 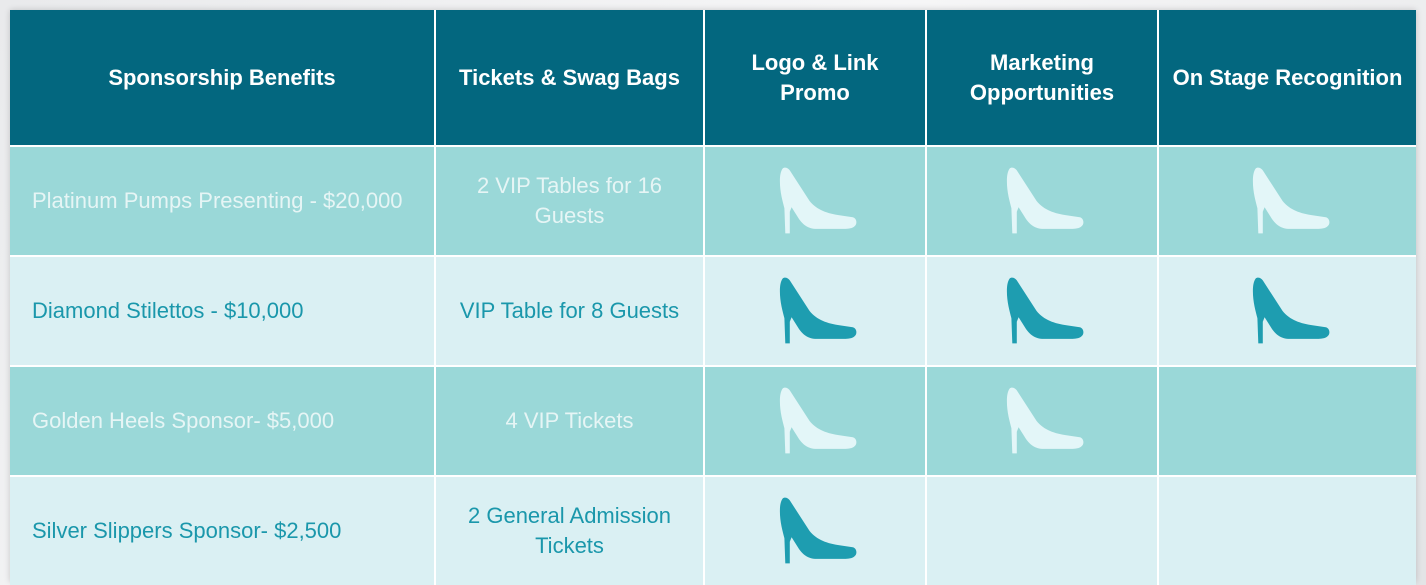 What do you see at coordinates (1042, 78) in the screenshot?
I see `header-marketing: Marketing Opportunities` at bounding box center [1042, 78].